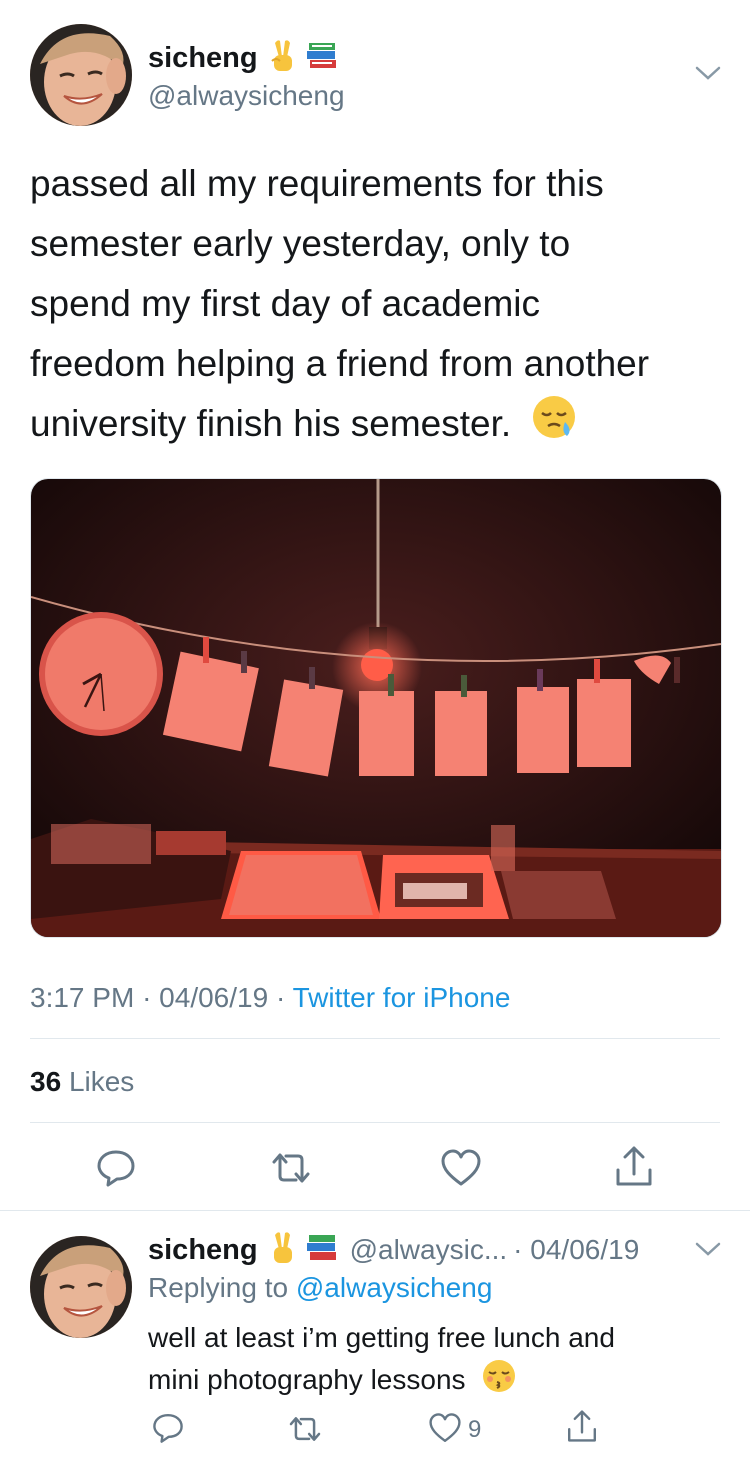 The width and height of the screenshot is (750, 1464). I want to click on tweet-text-line: passed all my requirements for this, so click(317, 183).